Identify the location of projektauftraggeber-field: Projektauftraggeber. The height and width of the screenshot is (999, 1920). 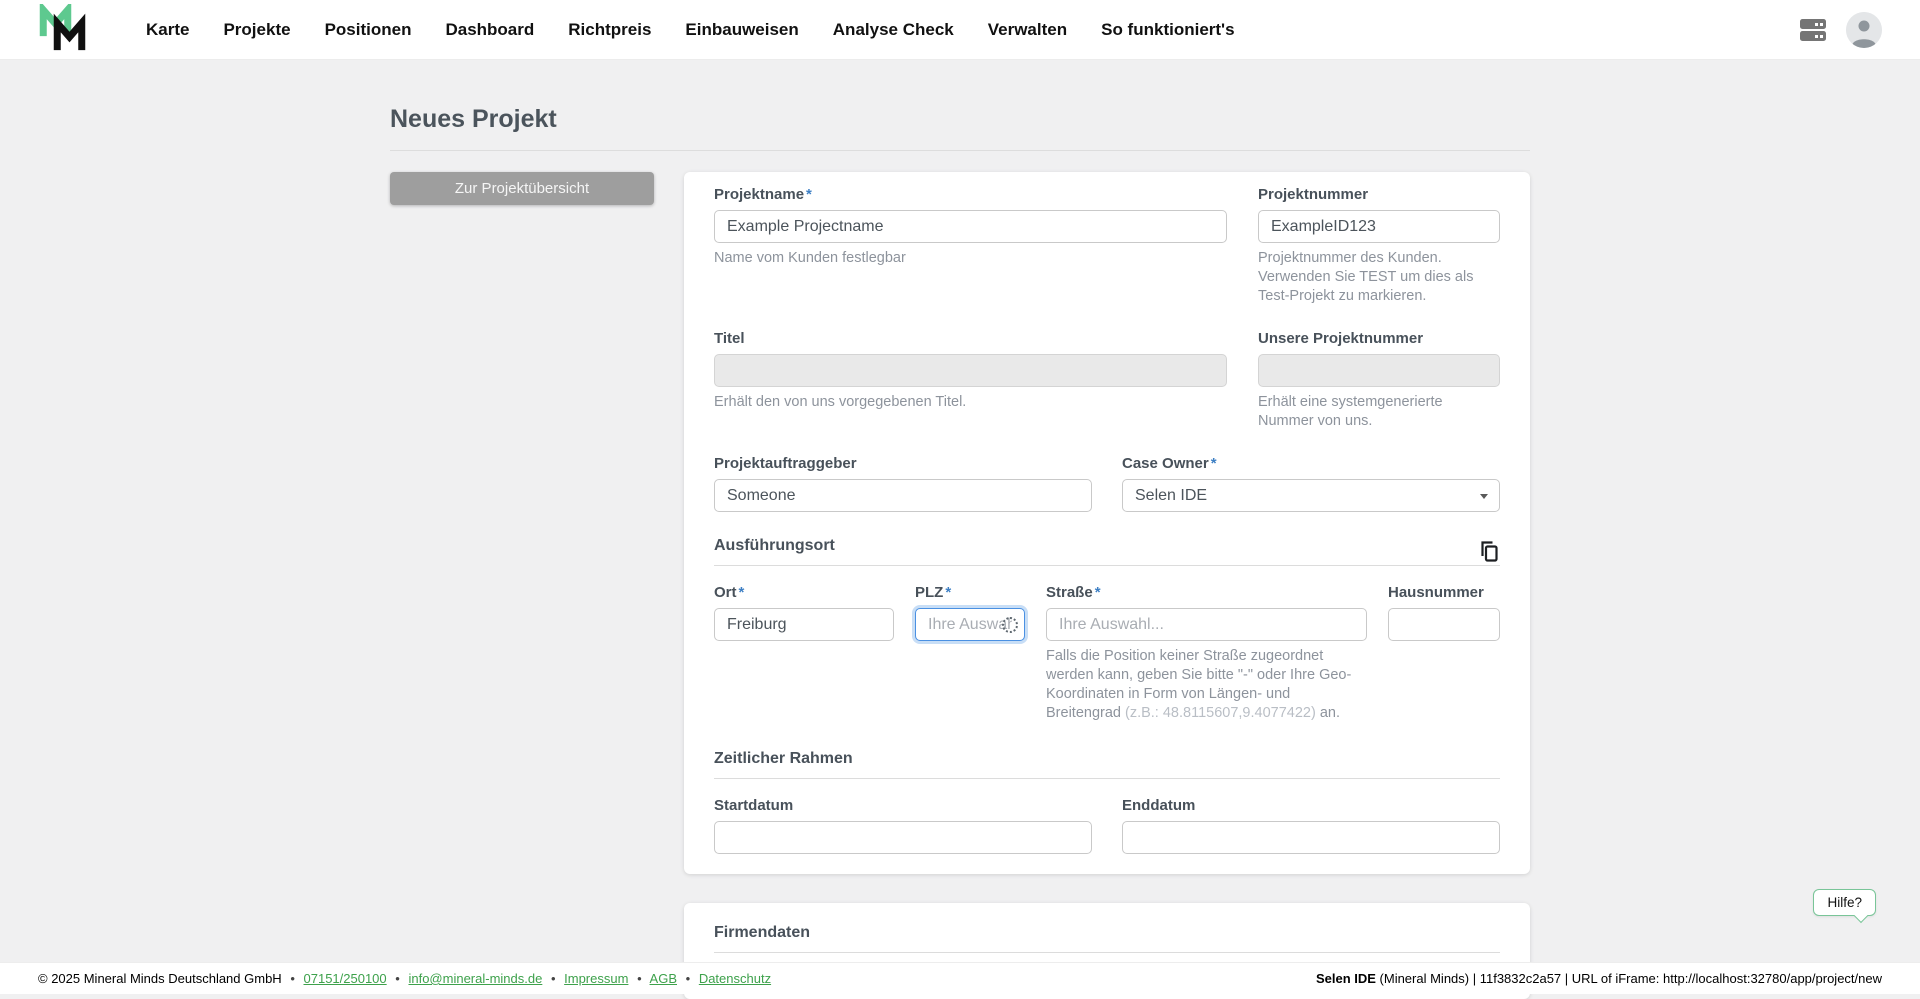
(903, 483).